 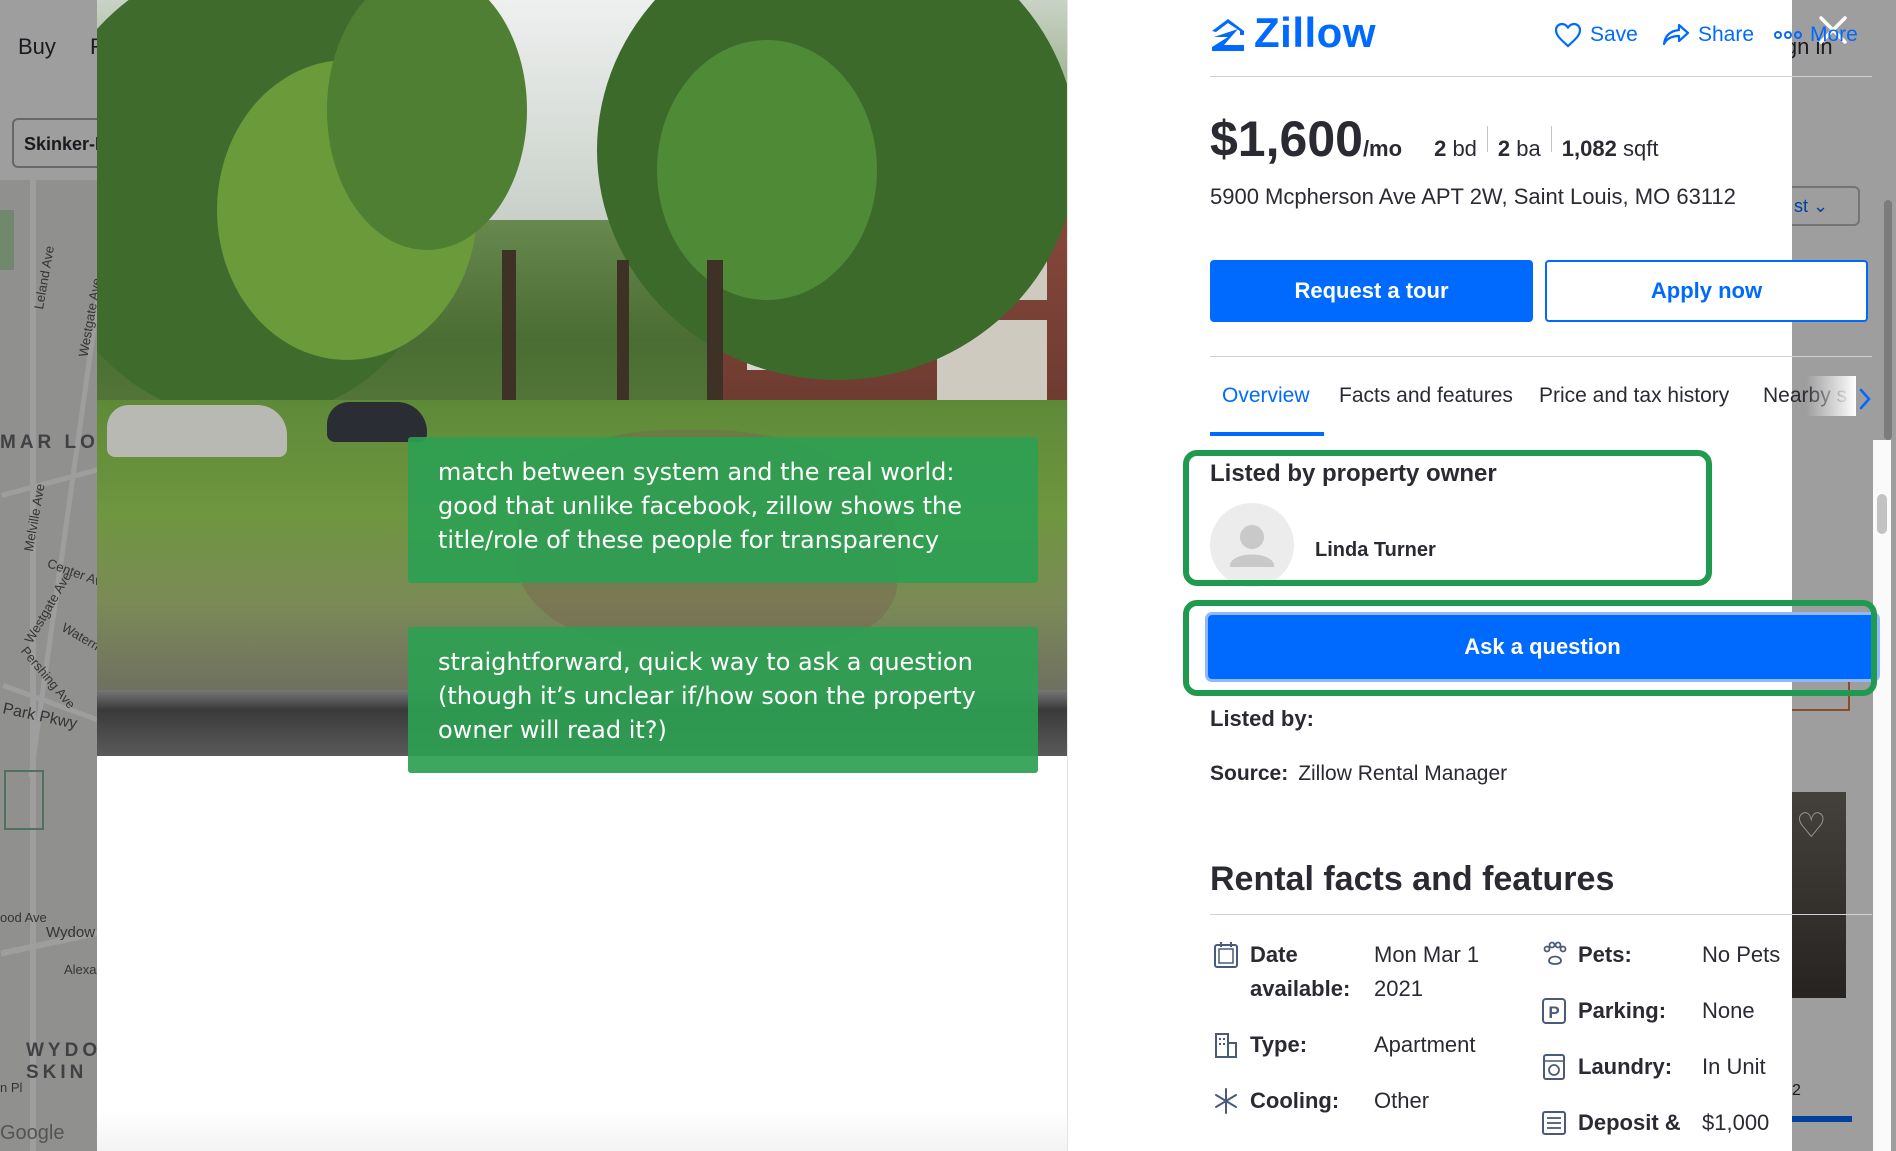 What do you see at coordinates (1382, 148) in the screenshot?
I see `price-unit: /mo` at bounding box center [1382, 148].